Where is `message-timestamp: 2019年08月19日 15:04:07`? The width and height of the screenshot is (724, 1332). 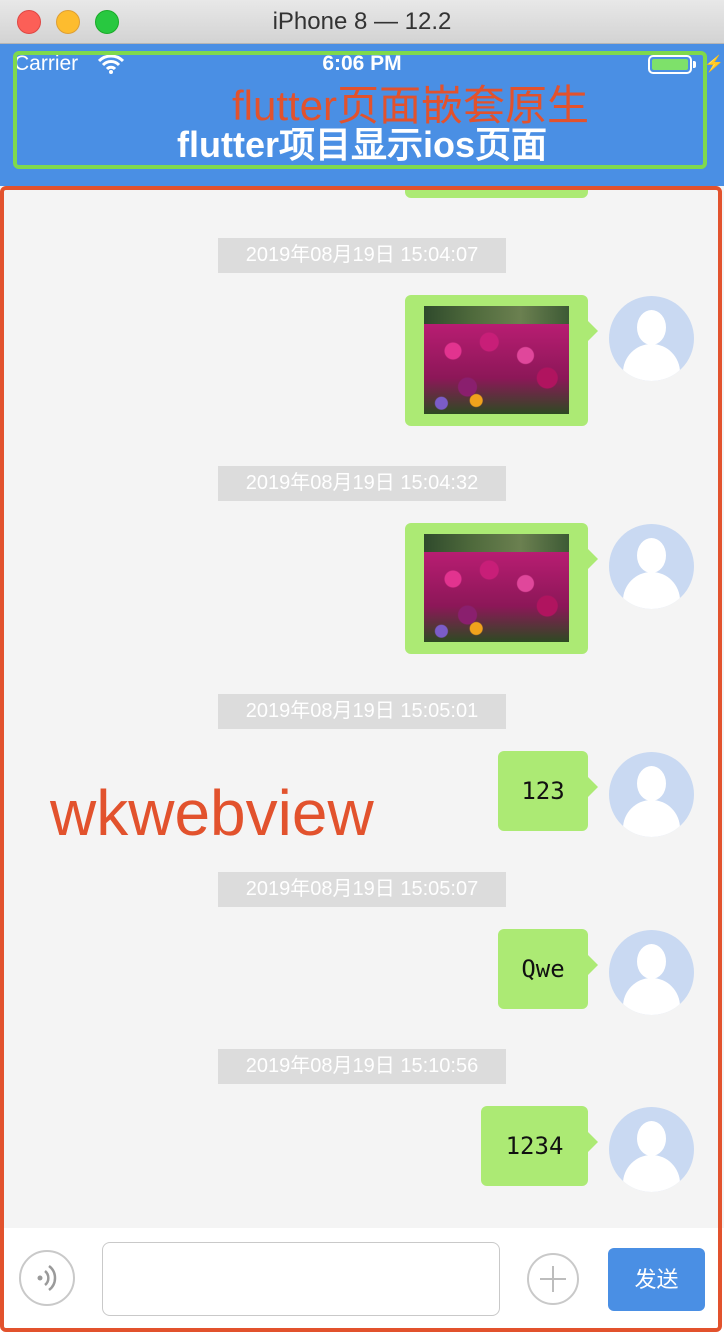 message-timestamp: 2019年08月19日 15:04:07 is located at coordinates (362, 255).